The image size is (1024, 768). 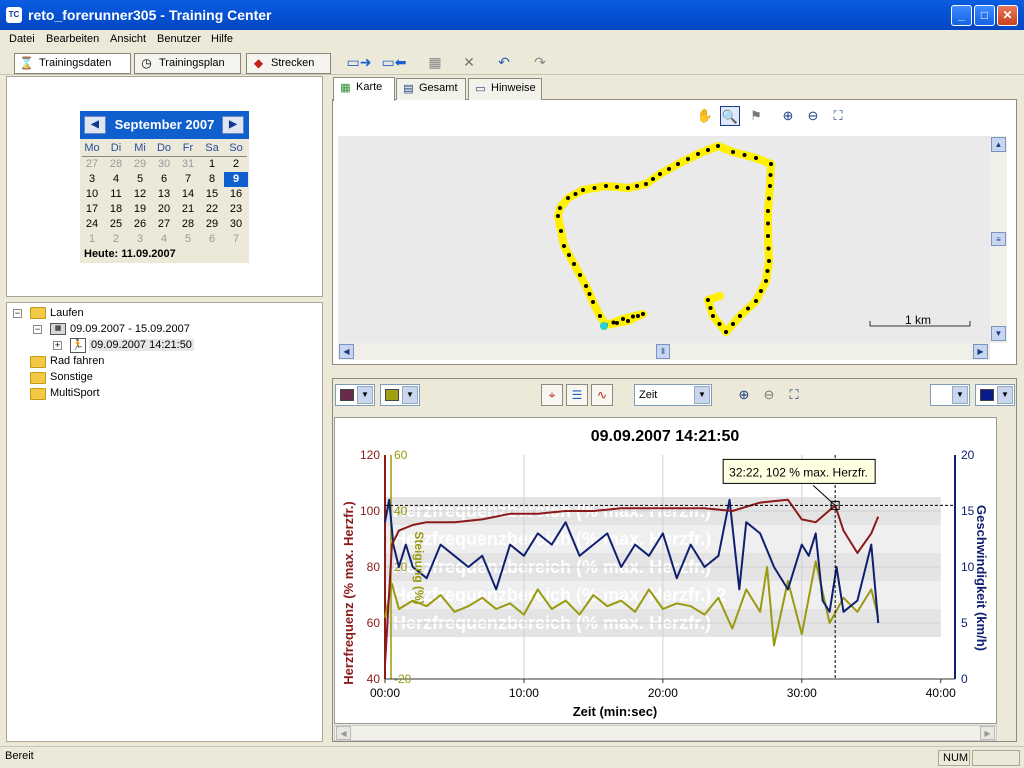 I want to click on menu-benutzer: Benutzer, so click(x=179, y=39).